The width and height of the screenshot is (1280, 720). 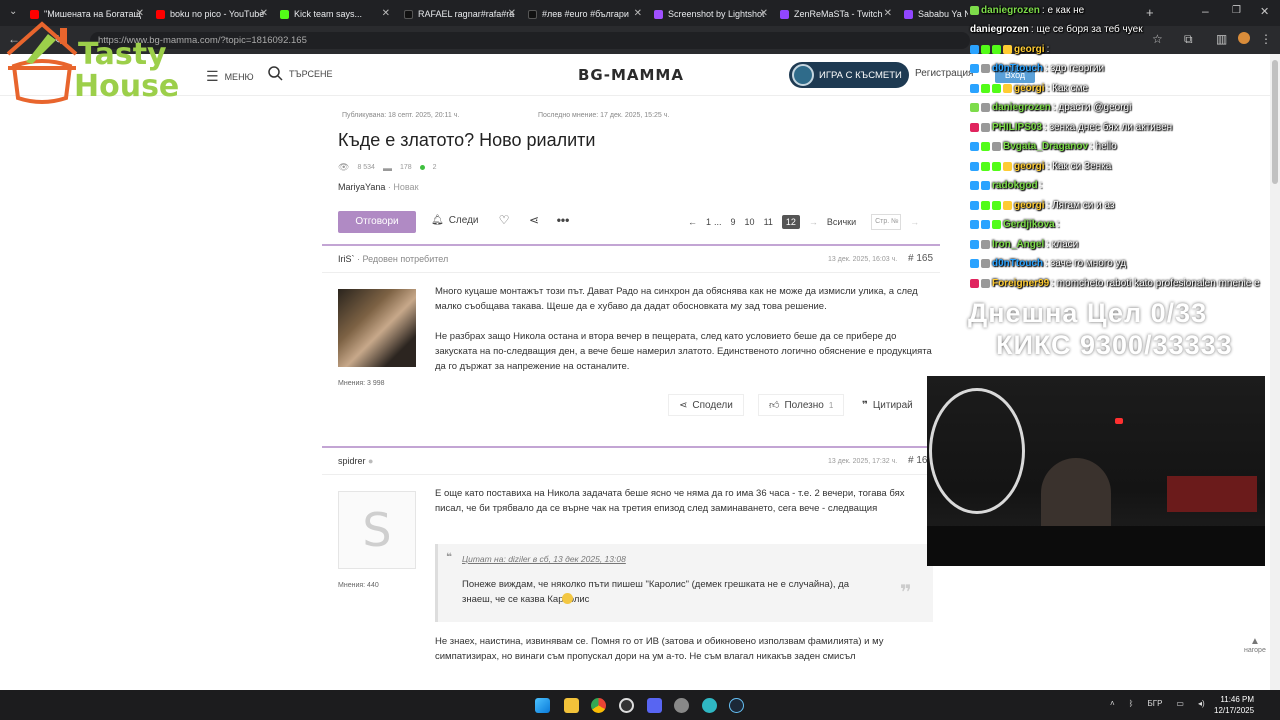 What do you see at coordinates (917, 460) in the screenshot?
I see `post-number: # 16` at bounding box center [917, 460].